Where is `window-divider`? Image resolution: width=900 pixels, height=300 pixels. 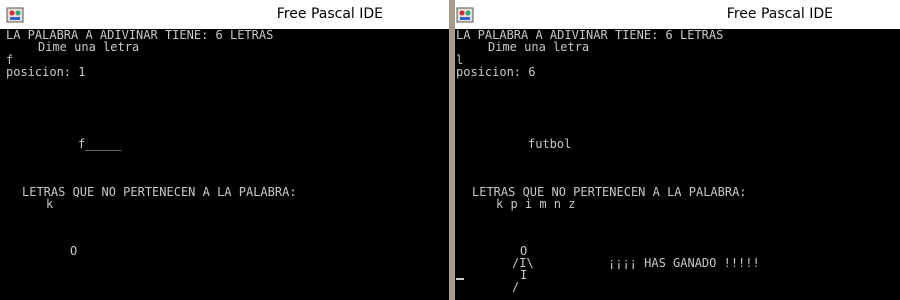 window-divider is located at coordinates (452, 150).